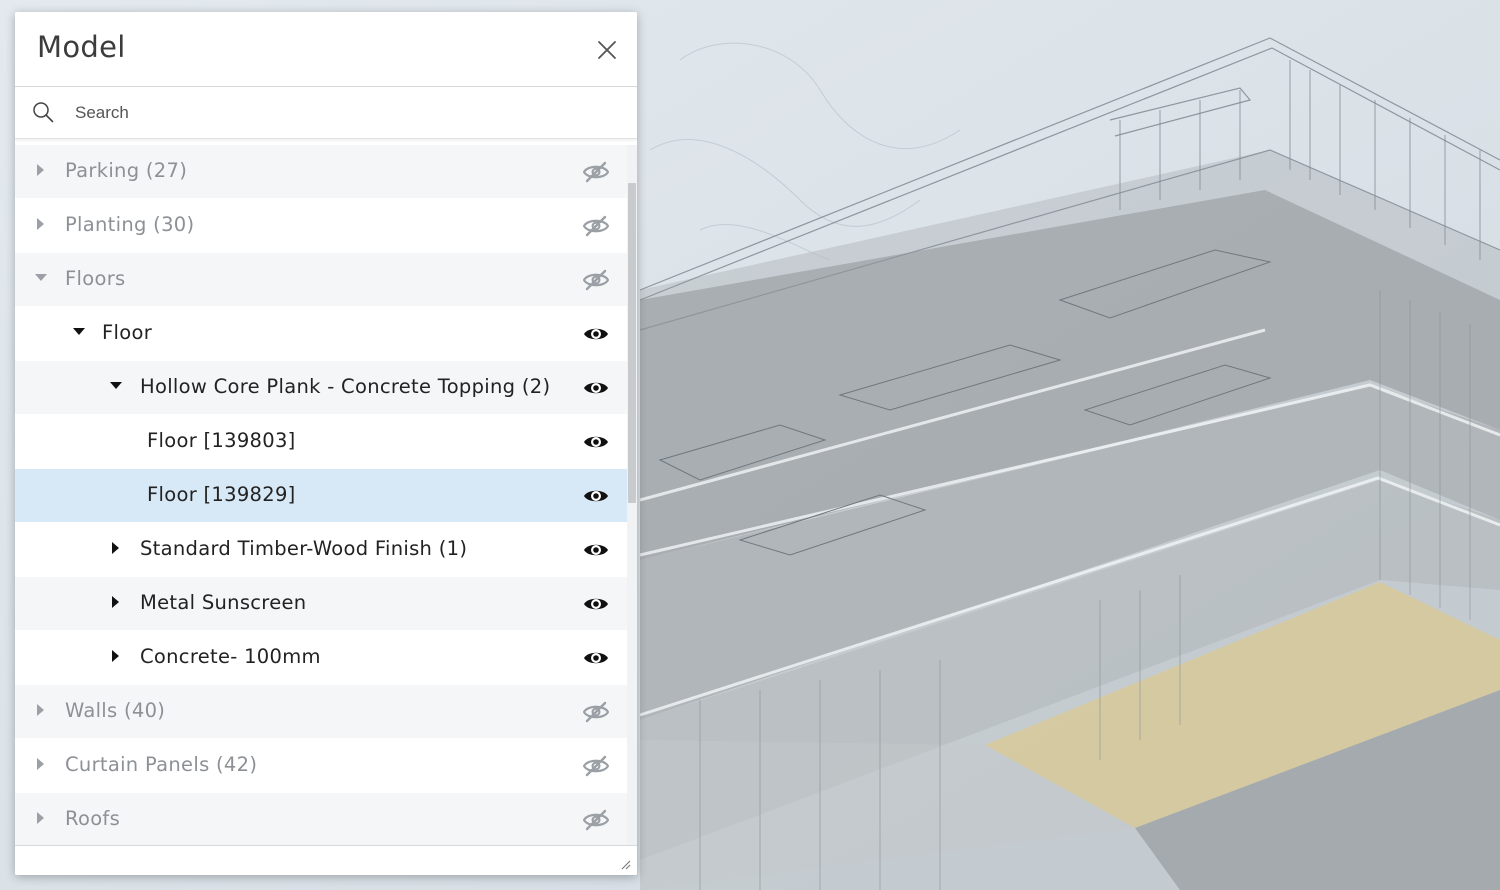 Image resolution: width=1500 pixels, height=890 pixels. Describe the element at coordinates (326, 860) in the screenshot. I see `panel-footer` at that location.